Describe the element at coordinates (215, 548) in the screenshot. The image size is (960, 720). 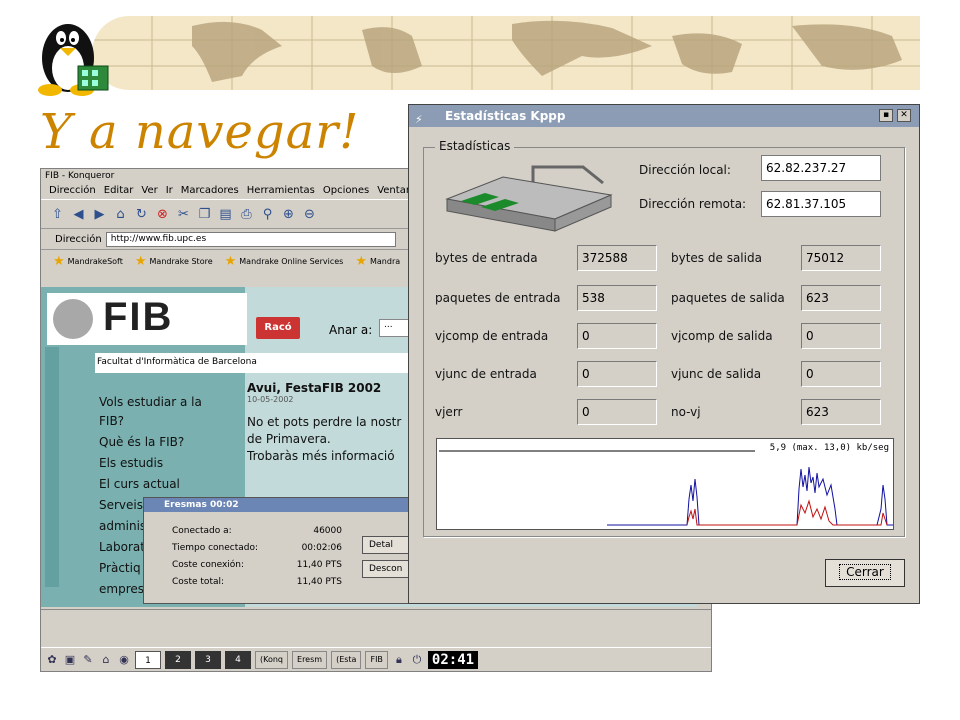
I see `eresmas-label: Tiempo conectado:` at that location.